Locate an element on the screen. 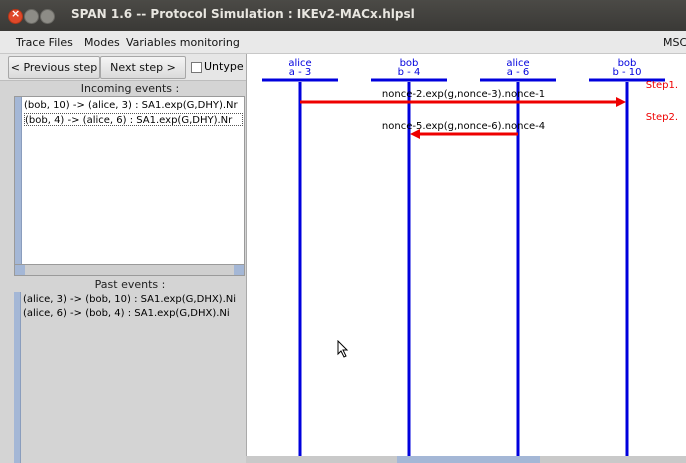 This screenshot has width=686, height=463. previous-step-button: < Previous step is located at coordinates (54, 67).